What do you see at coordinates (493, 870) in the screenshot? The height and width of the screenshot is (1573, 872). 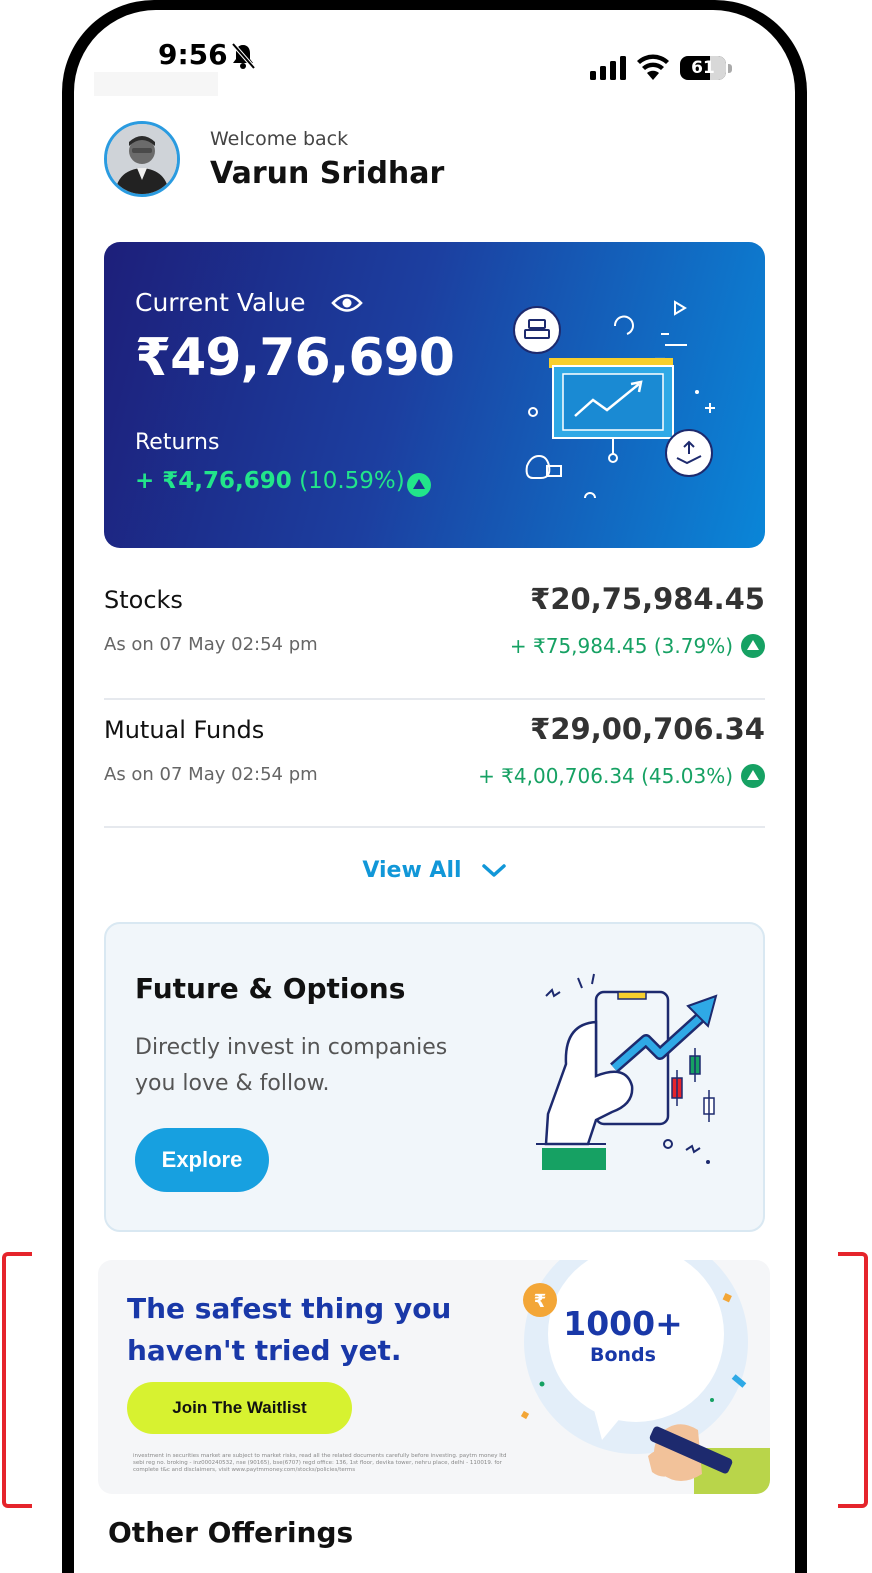 I see `chevron-down-icon` at bounding box center [493, 870].